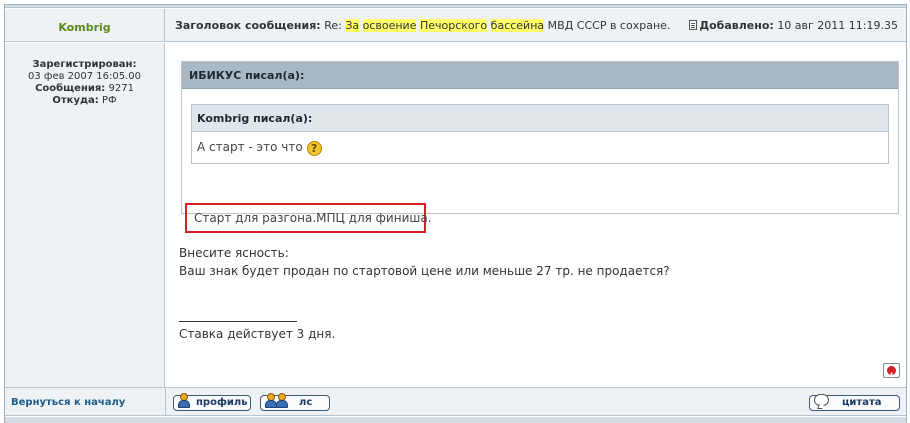 The height and width of the screenshot is (423, 910). I want to click on bottom-divider, so click(455, 420).